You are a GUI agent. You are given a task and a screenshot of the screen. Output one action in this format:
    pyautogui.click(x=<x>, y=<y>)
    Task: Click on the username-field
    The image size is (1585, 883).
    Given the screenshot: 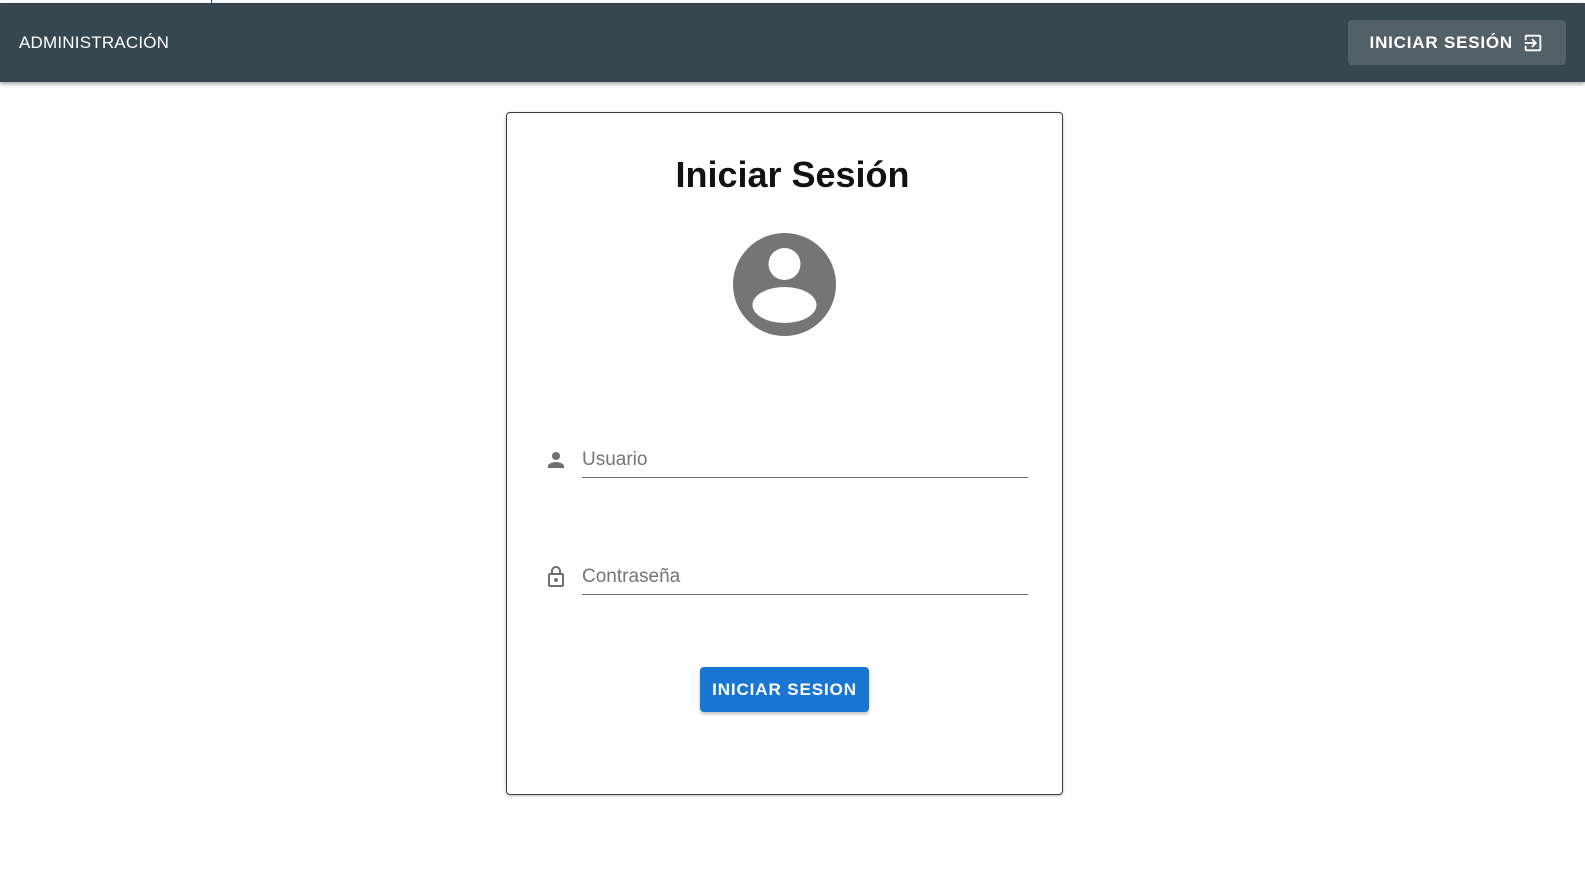 What is the action you would take?
    pyautogui.click(x=786, y=459)
    